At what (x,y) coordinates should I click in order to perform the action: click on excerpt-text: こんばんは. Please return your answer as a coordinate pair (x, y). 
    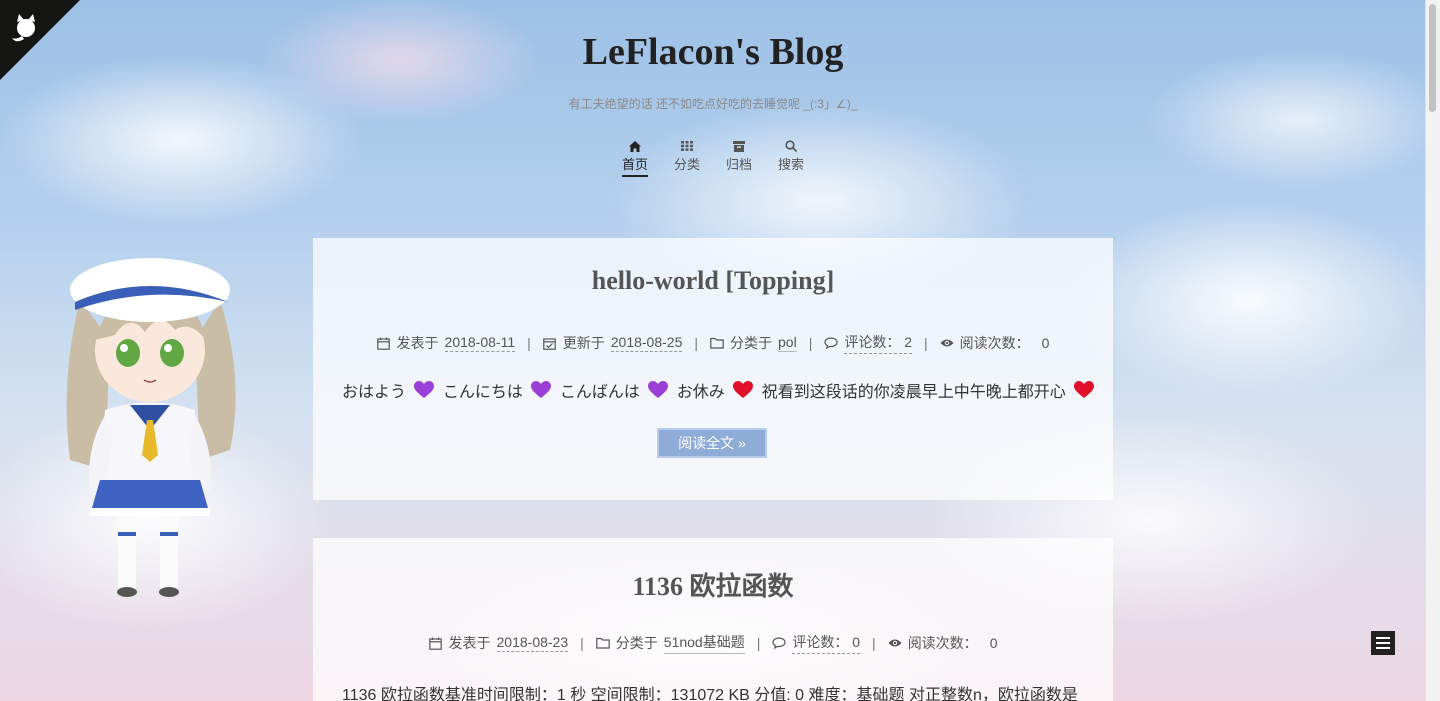
    Looking at the image, I should click on (599, 392).